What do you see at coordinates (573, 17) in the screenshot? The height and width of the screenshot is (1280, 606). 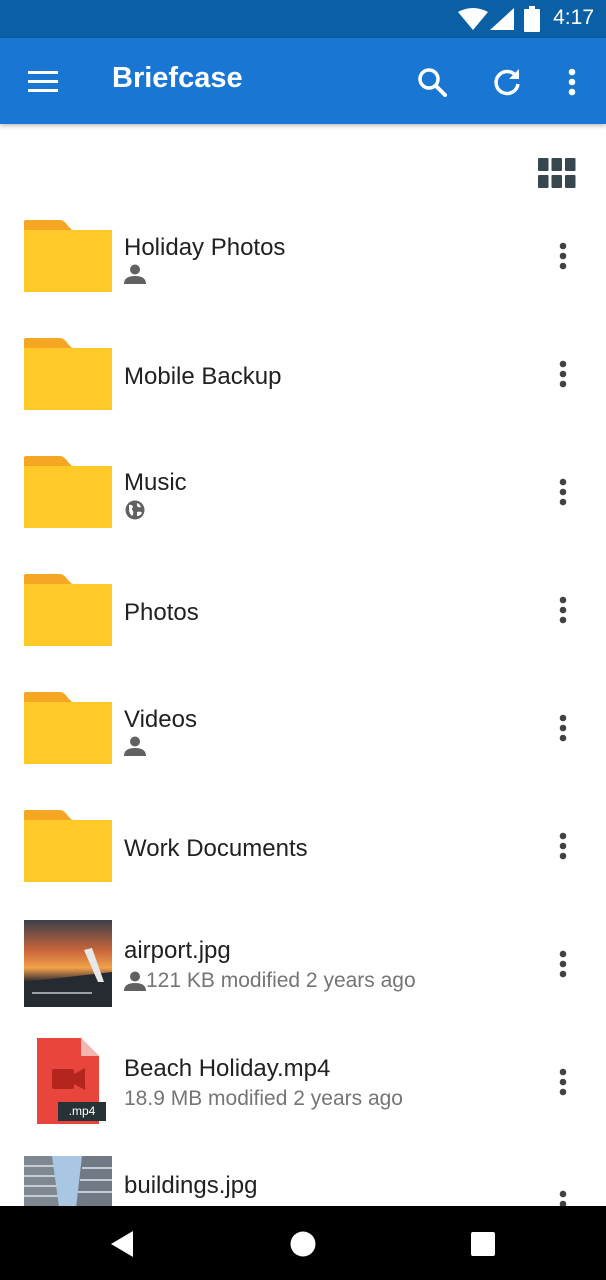 I see `clock: 4:17` at bounding box center [573, 17].